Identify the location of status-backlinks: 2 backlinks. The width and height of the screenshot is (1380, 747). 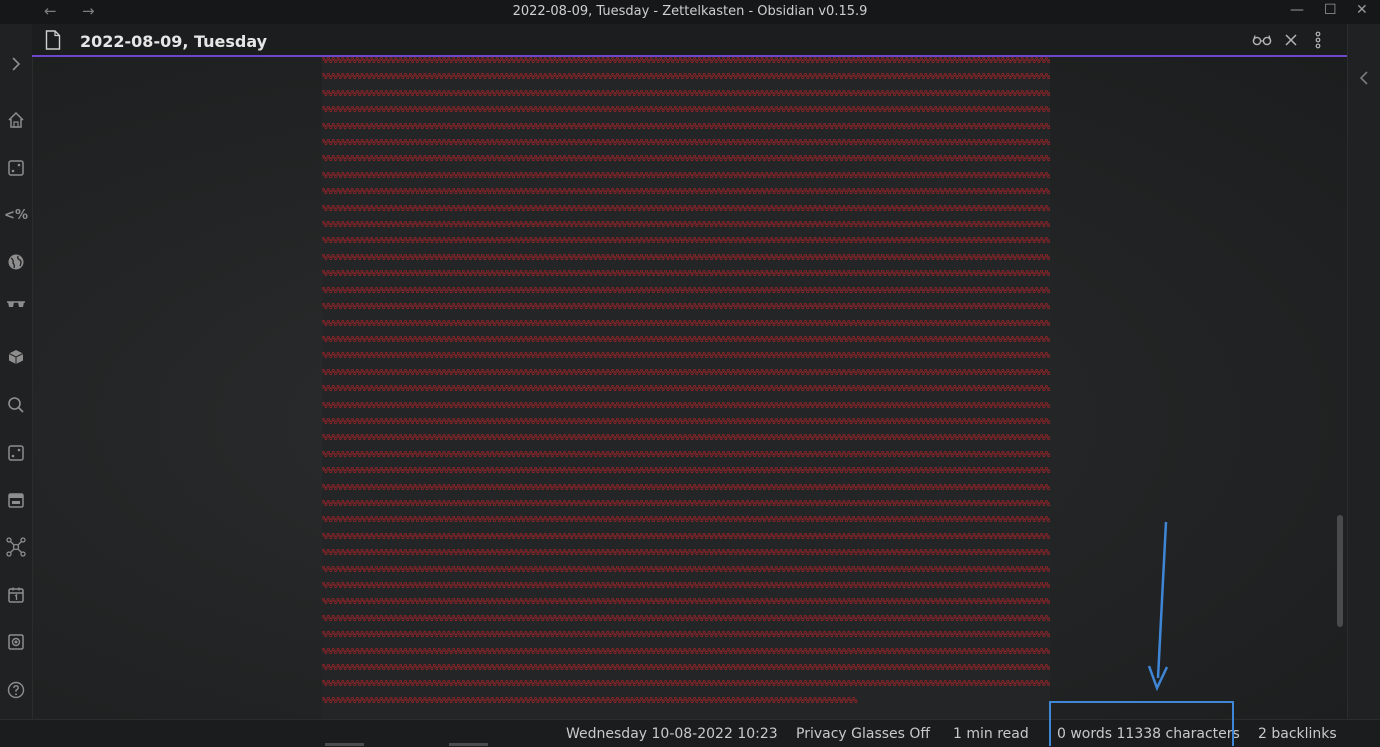
(1297, 734).